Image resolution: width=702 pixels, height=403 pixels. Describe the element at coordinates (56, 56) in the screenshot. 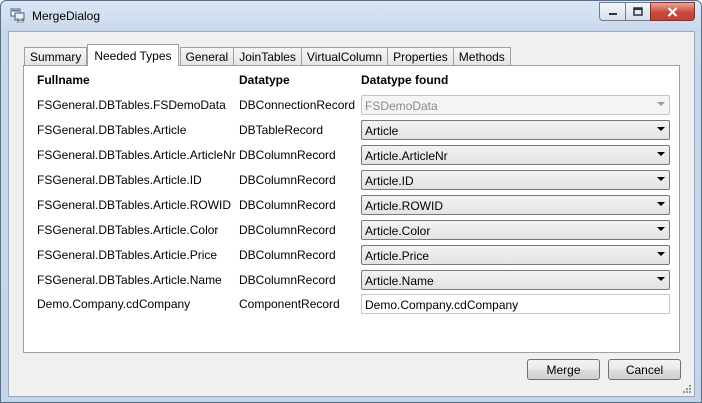

I see `tab-summary: Summary` at that location.